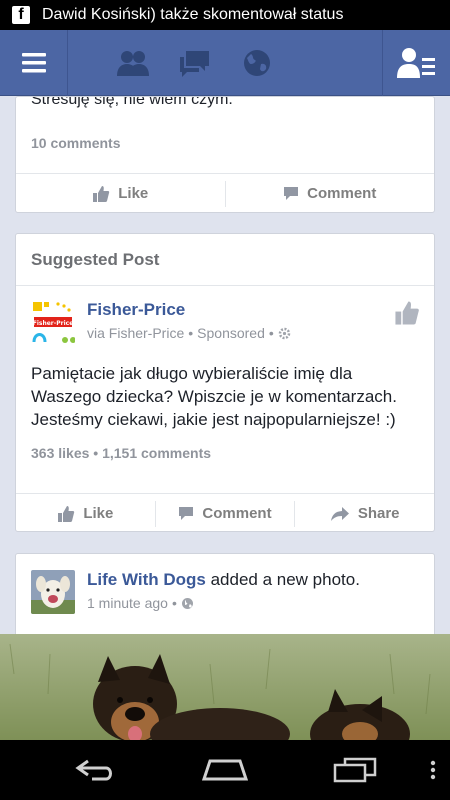  Describe the element at coordinates (285, 579) in the screenshot. I see `story-action-text: added a new photo.` at that location.